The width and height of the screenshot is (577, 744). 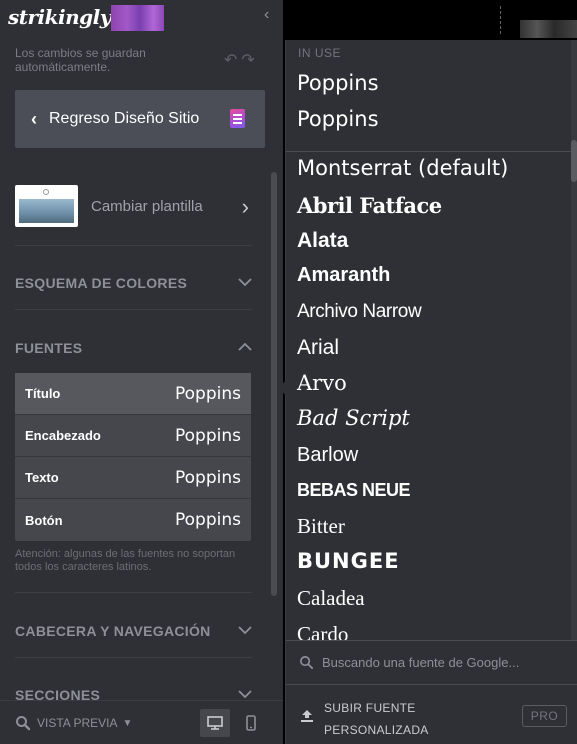 What do you see at coordinates (574, 161) in the screenshot?
I see `dropdown-scrollbar` at bounding box center [574, 161].